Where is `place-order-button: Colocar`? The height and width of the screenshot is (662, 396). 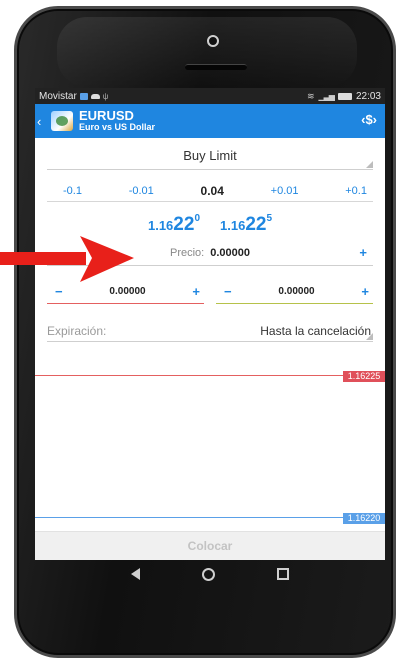 place-order-button: Colocar is located at coordinates (210, 545).